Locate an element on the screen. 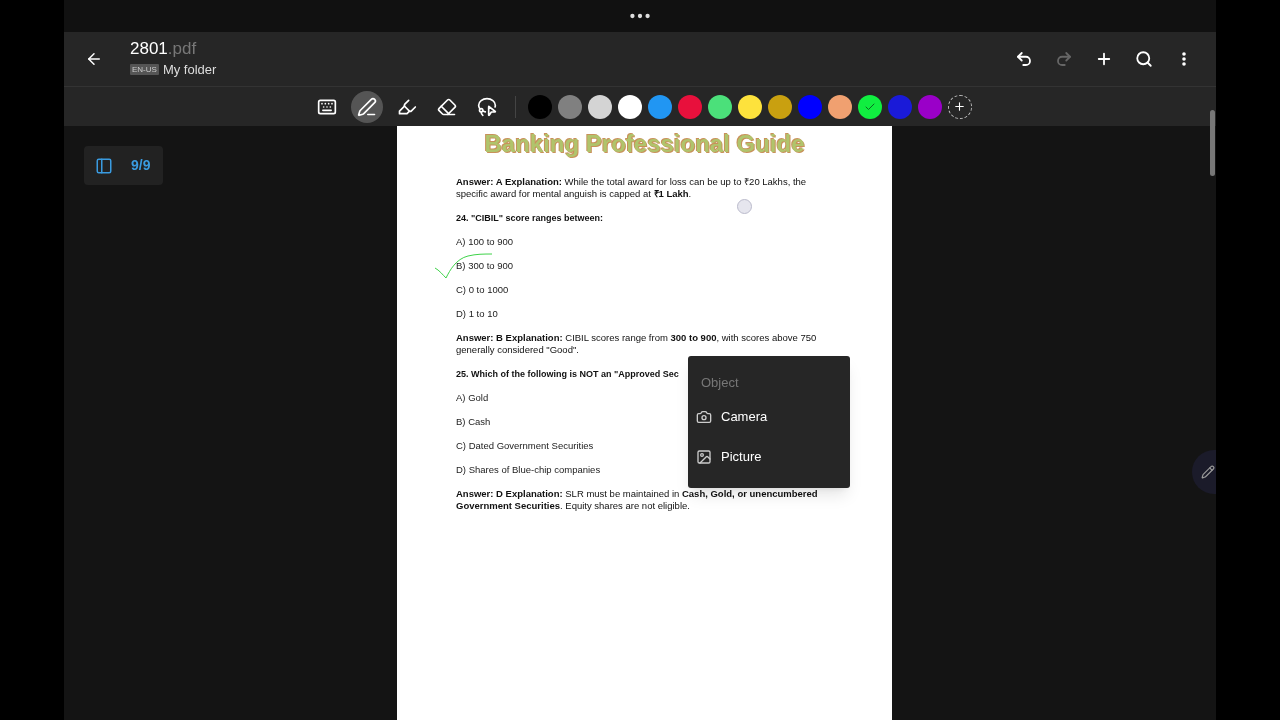  menu-item: Picture is located at coordinates (769, 457).